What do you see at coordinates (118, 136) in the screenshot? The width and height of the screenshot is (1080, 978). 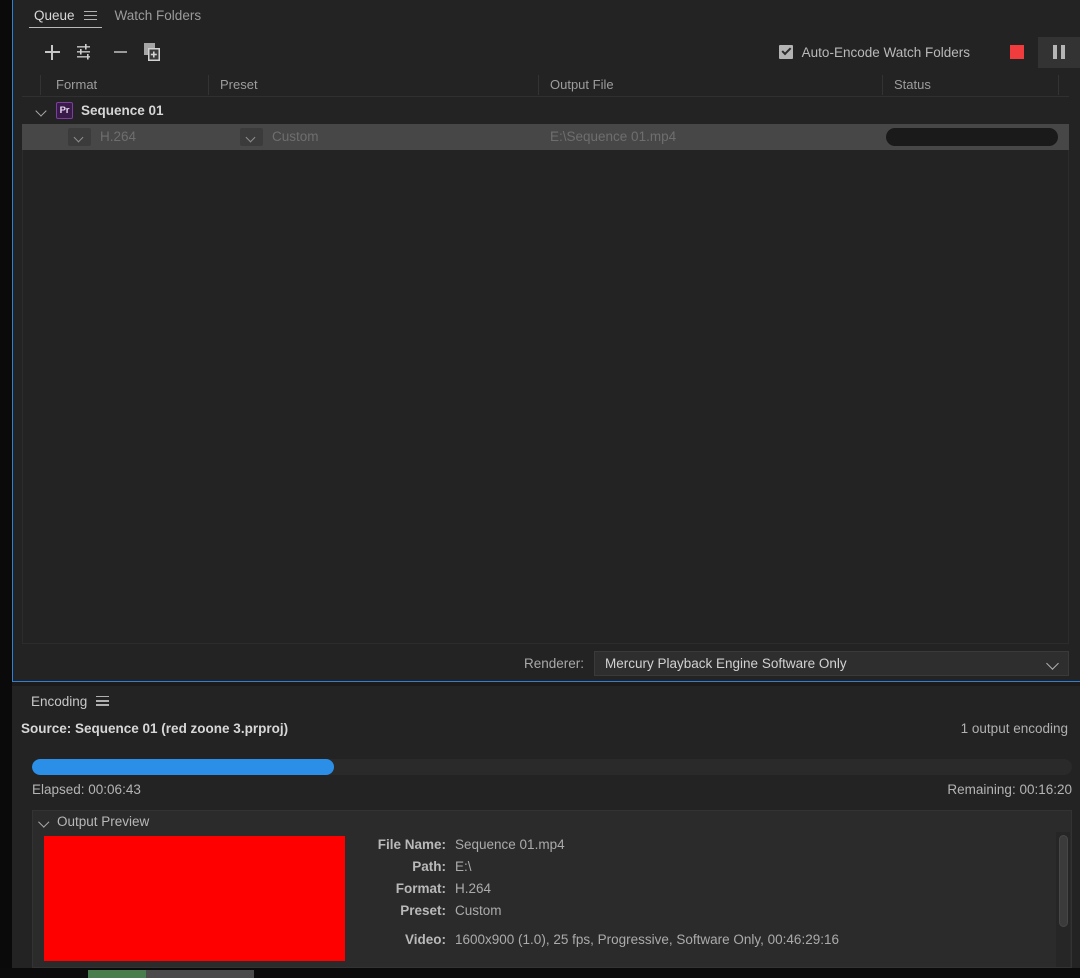 I see `cell-format: H.264` at bounding box center [118, 136].